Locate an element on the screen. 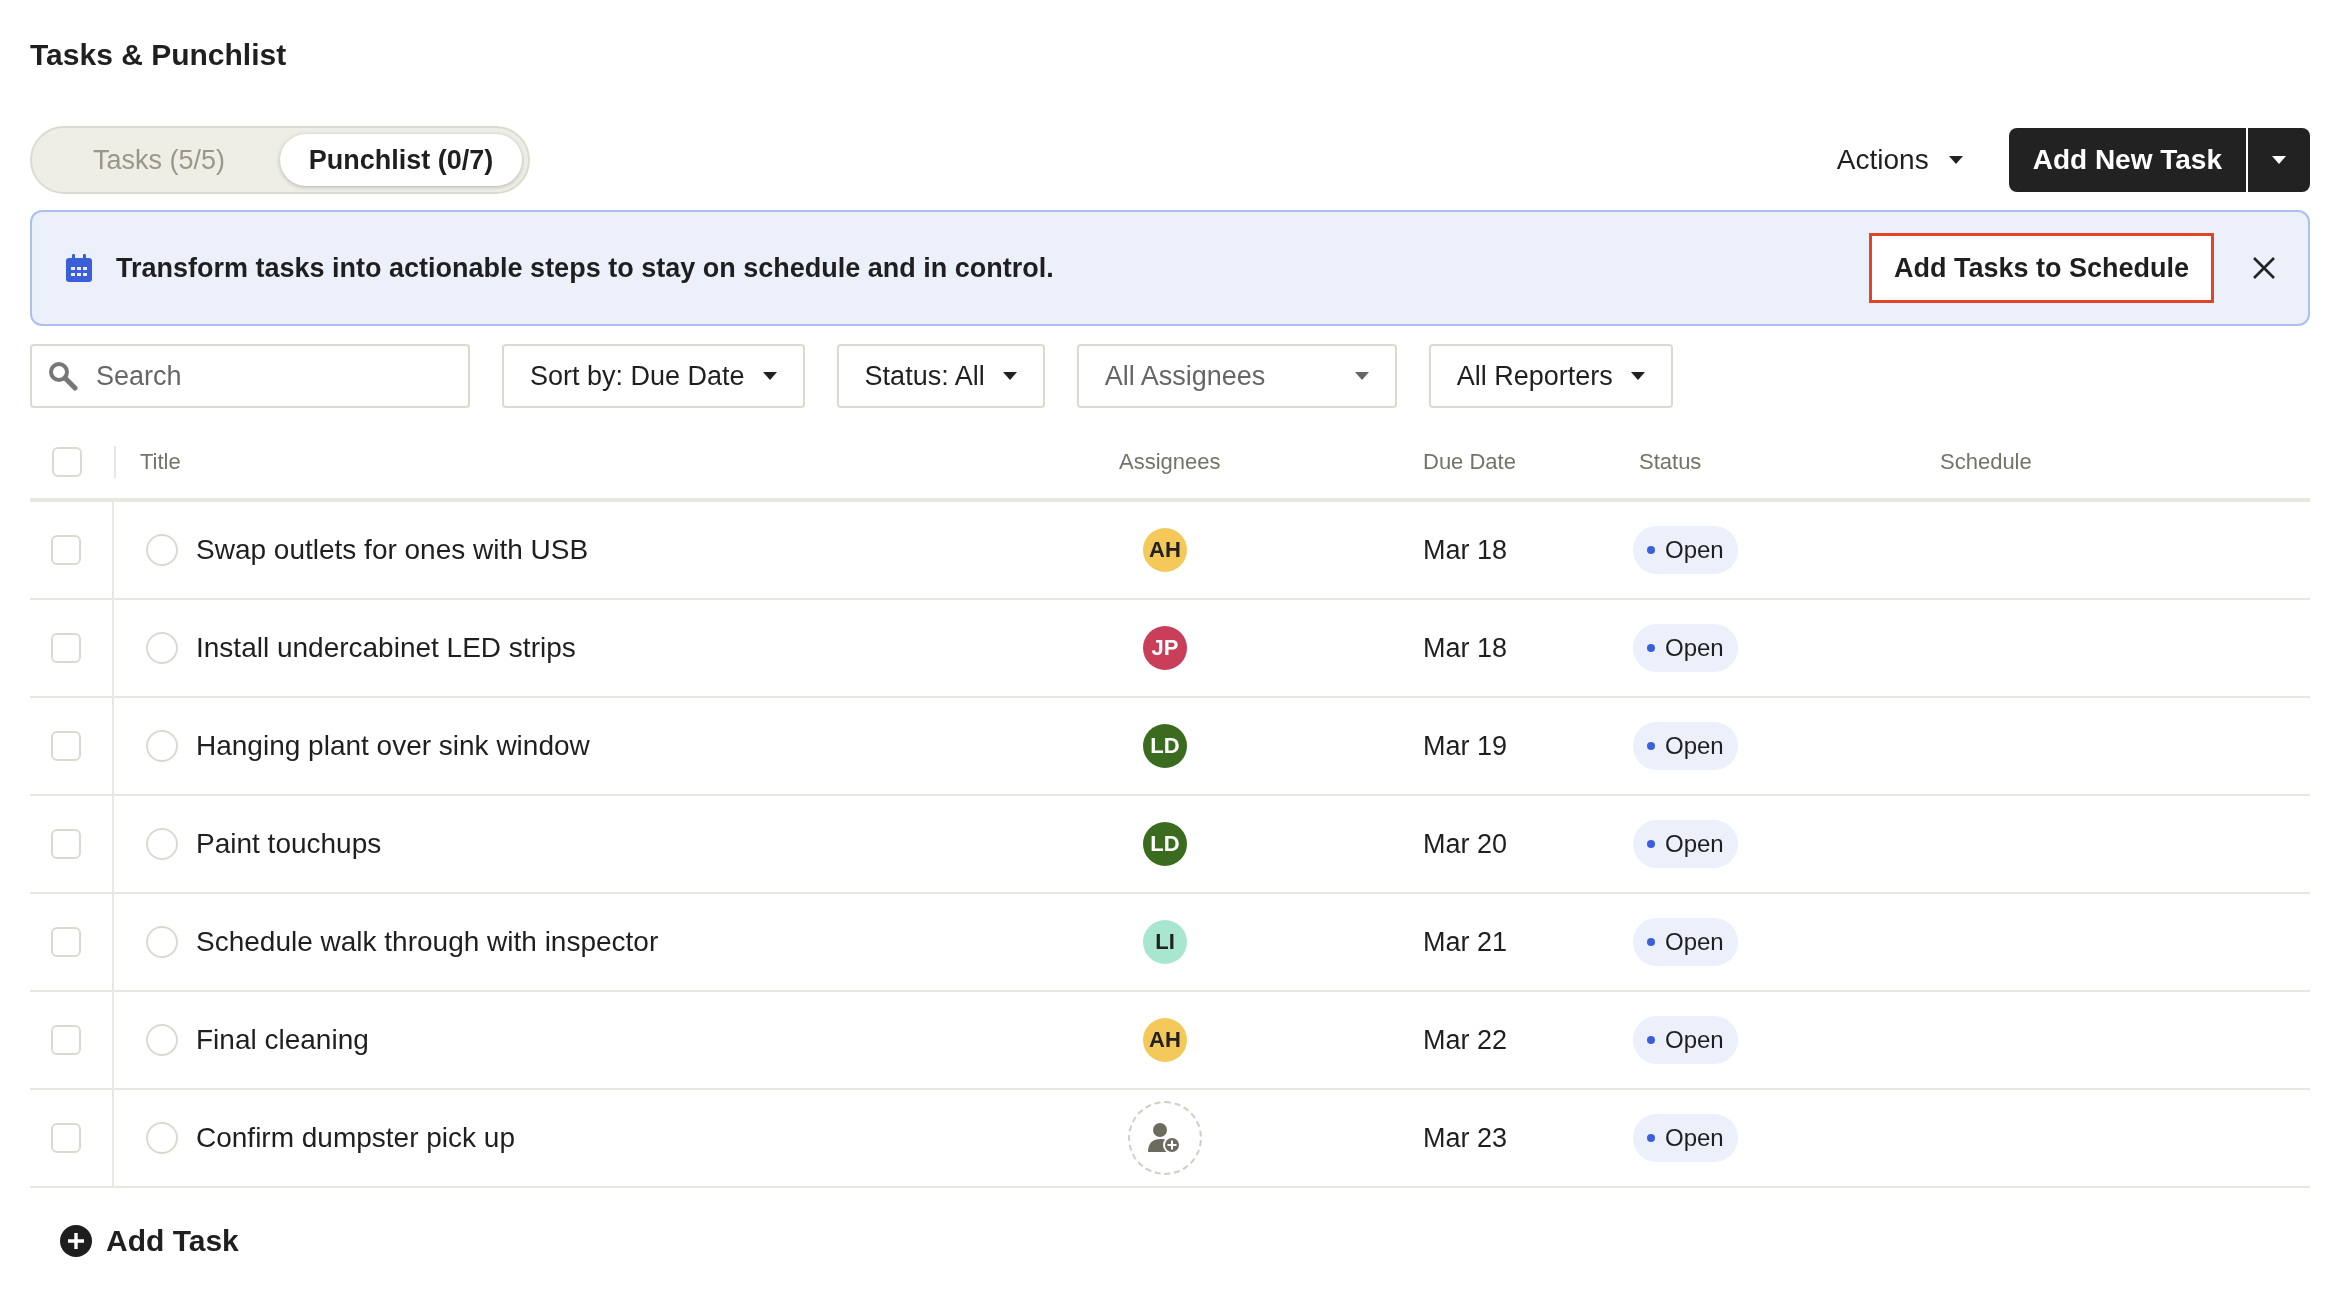 The image size is (2334, 1300). column-header: Status is located at coordinates (1670, 462).